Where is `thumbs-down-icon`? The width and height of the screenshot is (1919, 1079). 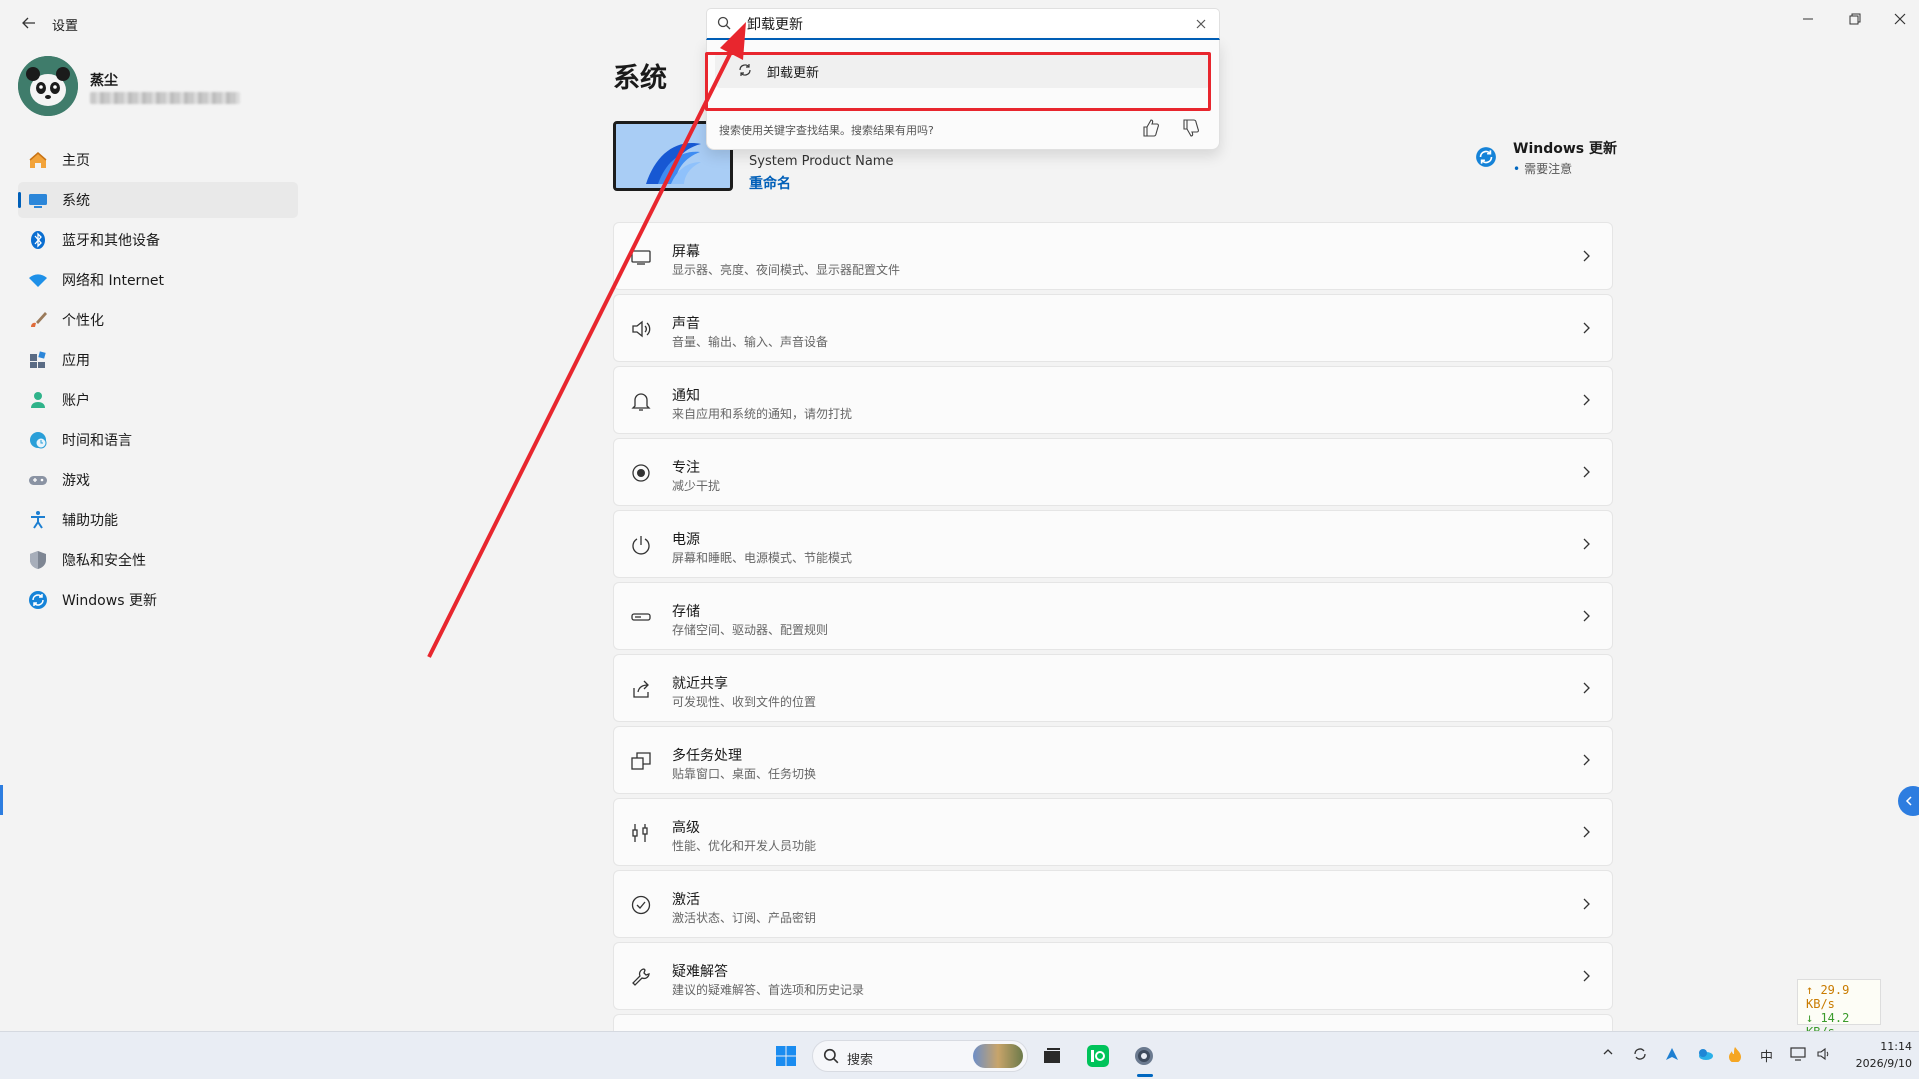
thumbs-down-icon is located at coordinates (1191, 128).